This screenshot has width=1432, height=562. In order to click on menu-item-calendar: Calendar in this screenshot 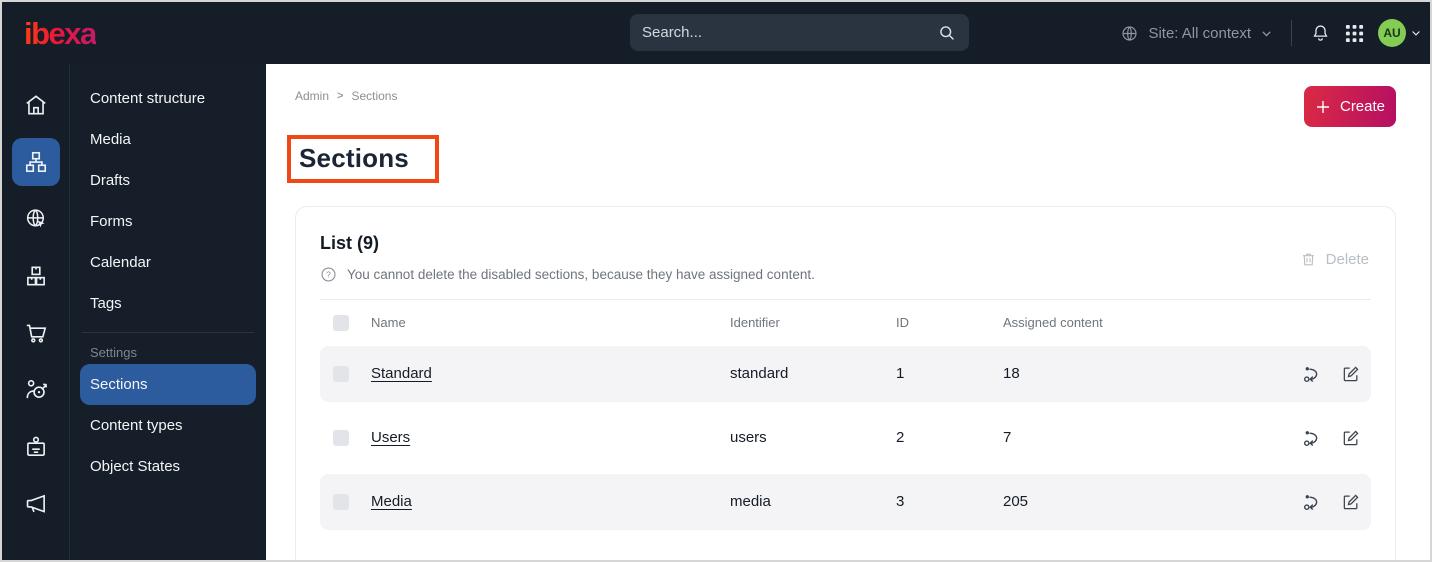, I will do `click(168, 262)`.